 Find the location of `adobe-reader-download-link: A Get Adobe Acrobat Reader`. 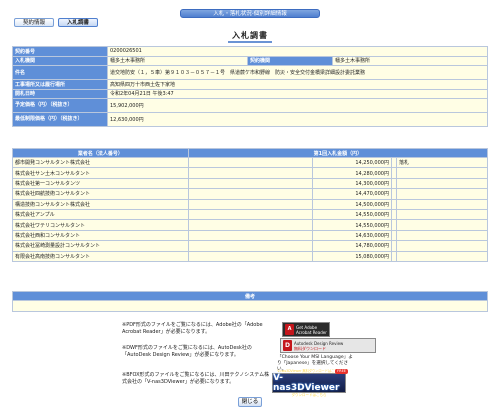

adobe-reader-download-link: A Get Adobe Acrobat Reader is located at coordinates (306, 329).